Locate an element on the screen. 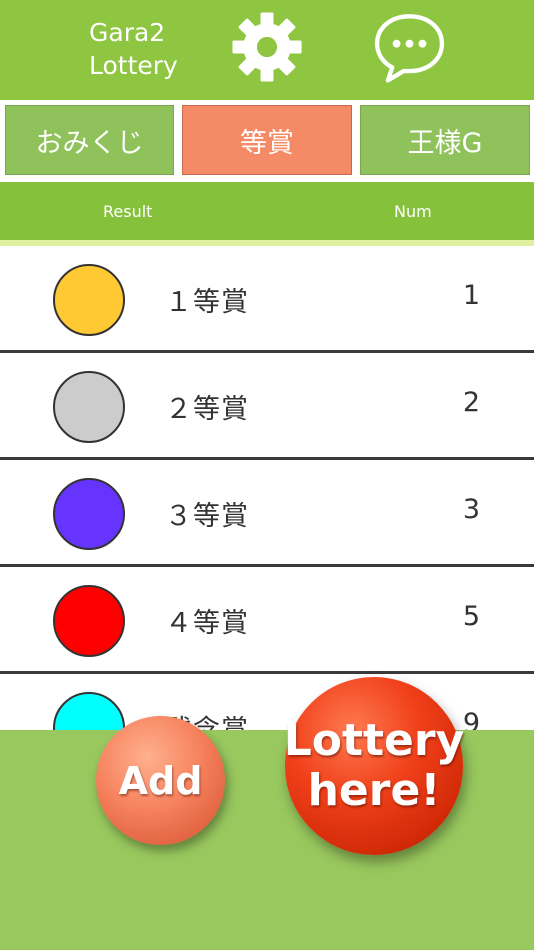  prize-label: ３等賞 is located at coordinates (207, 516).